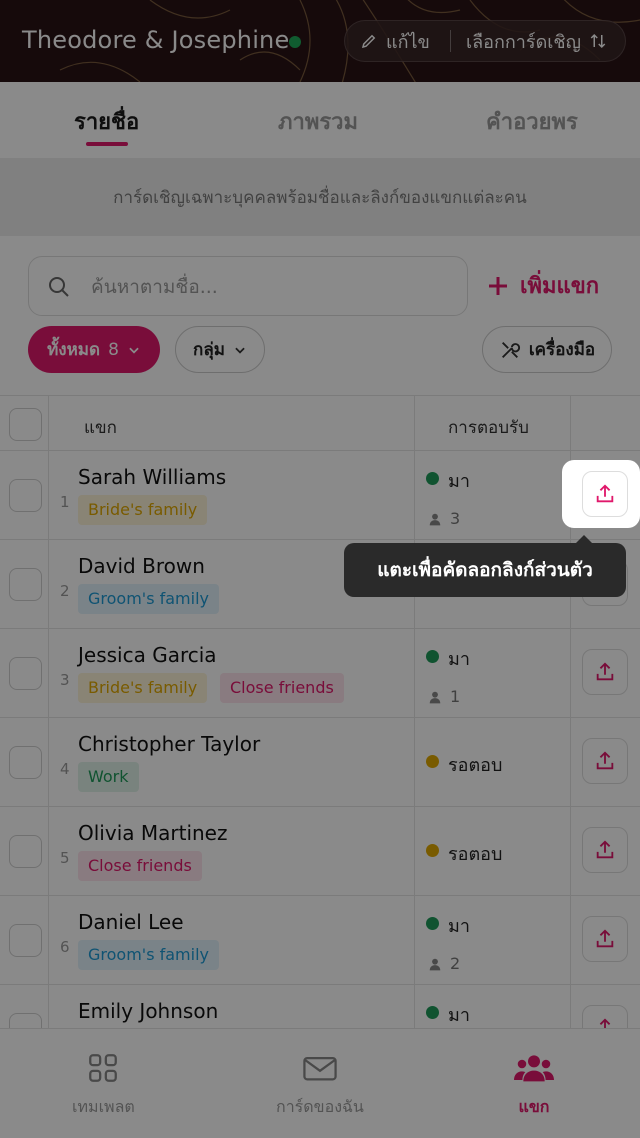  What do you see at coordinates (148, 1011) in the screenshot?
I see `guest-name: Emily Johnson` at bounding box center [148, 1011].